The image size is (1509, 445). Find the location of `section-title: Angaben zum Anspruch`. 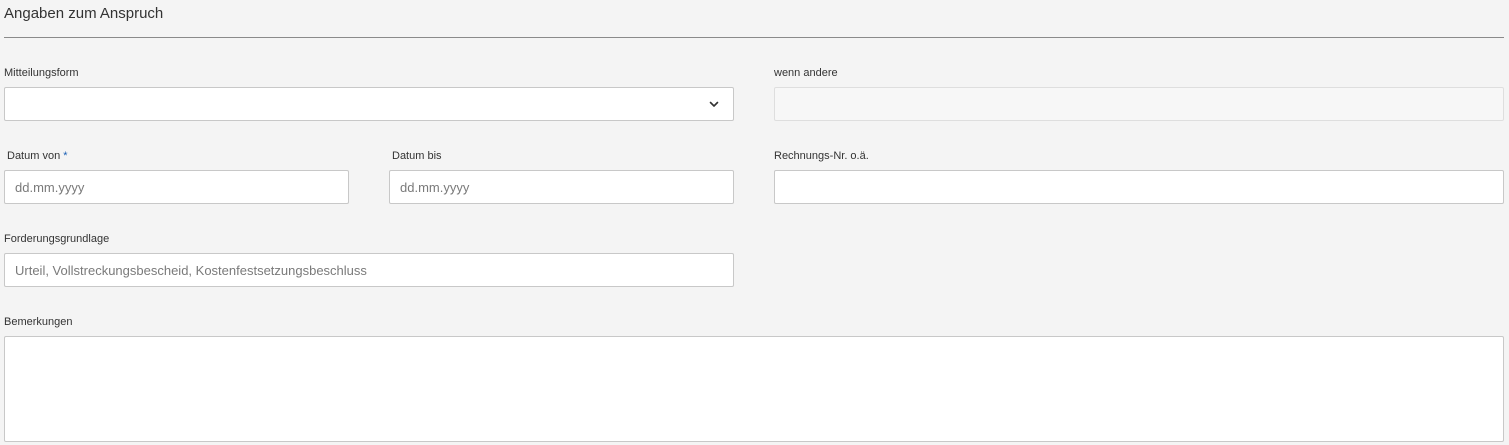

section-title: Angaben zum Anspruch is located at coordinates (84, 13).